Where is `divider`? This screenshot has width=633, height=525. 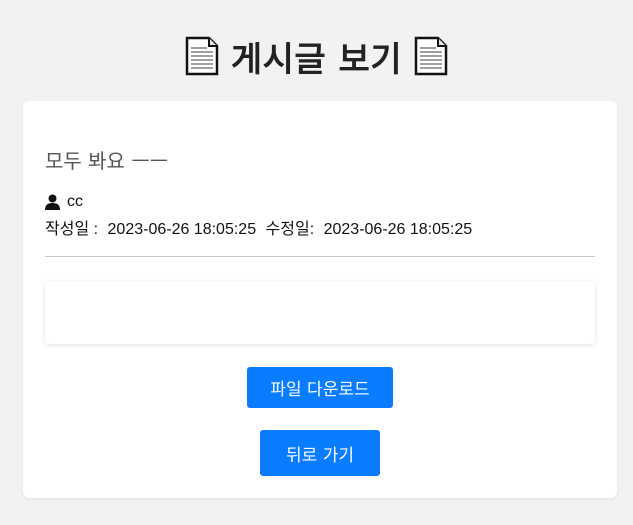 divider is located at coordinates (320, 256).